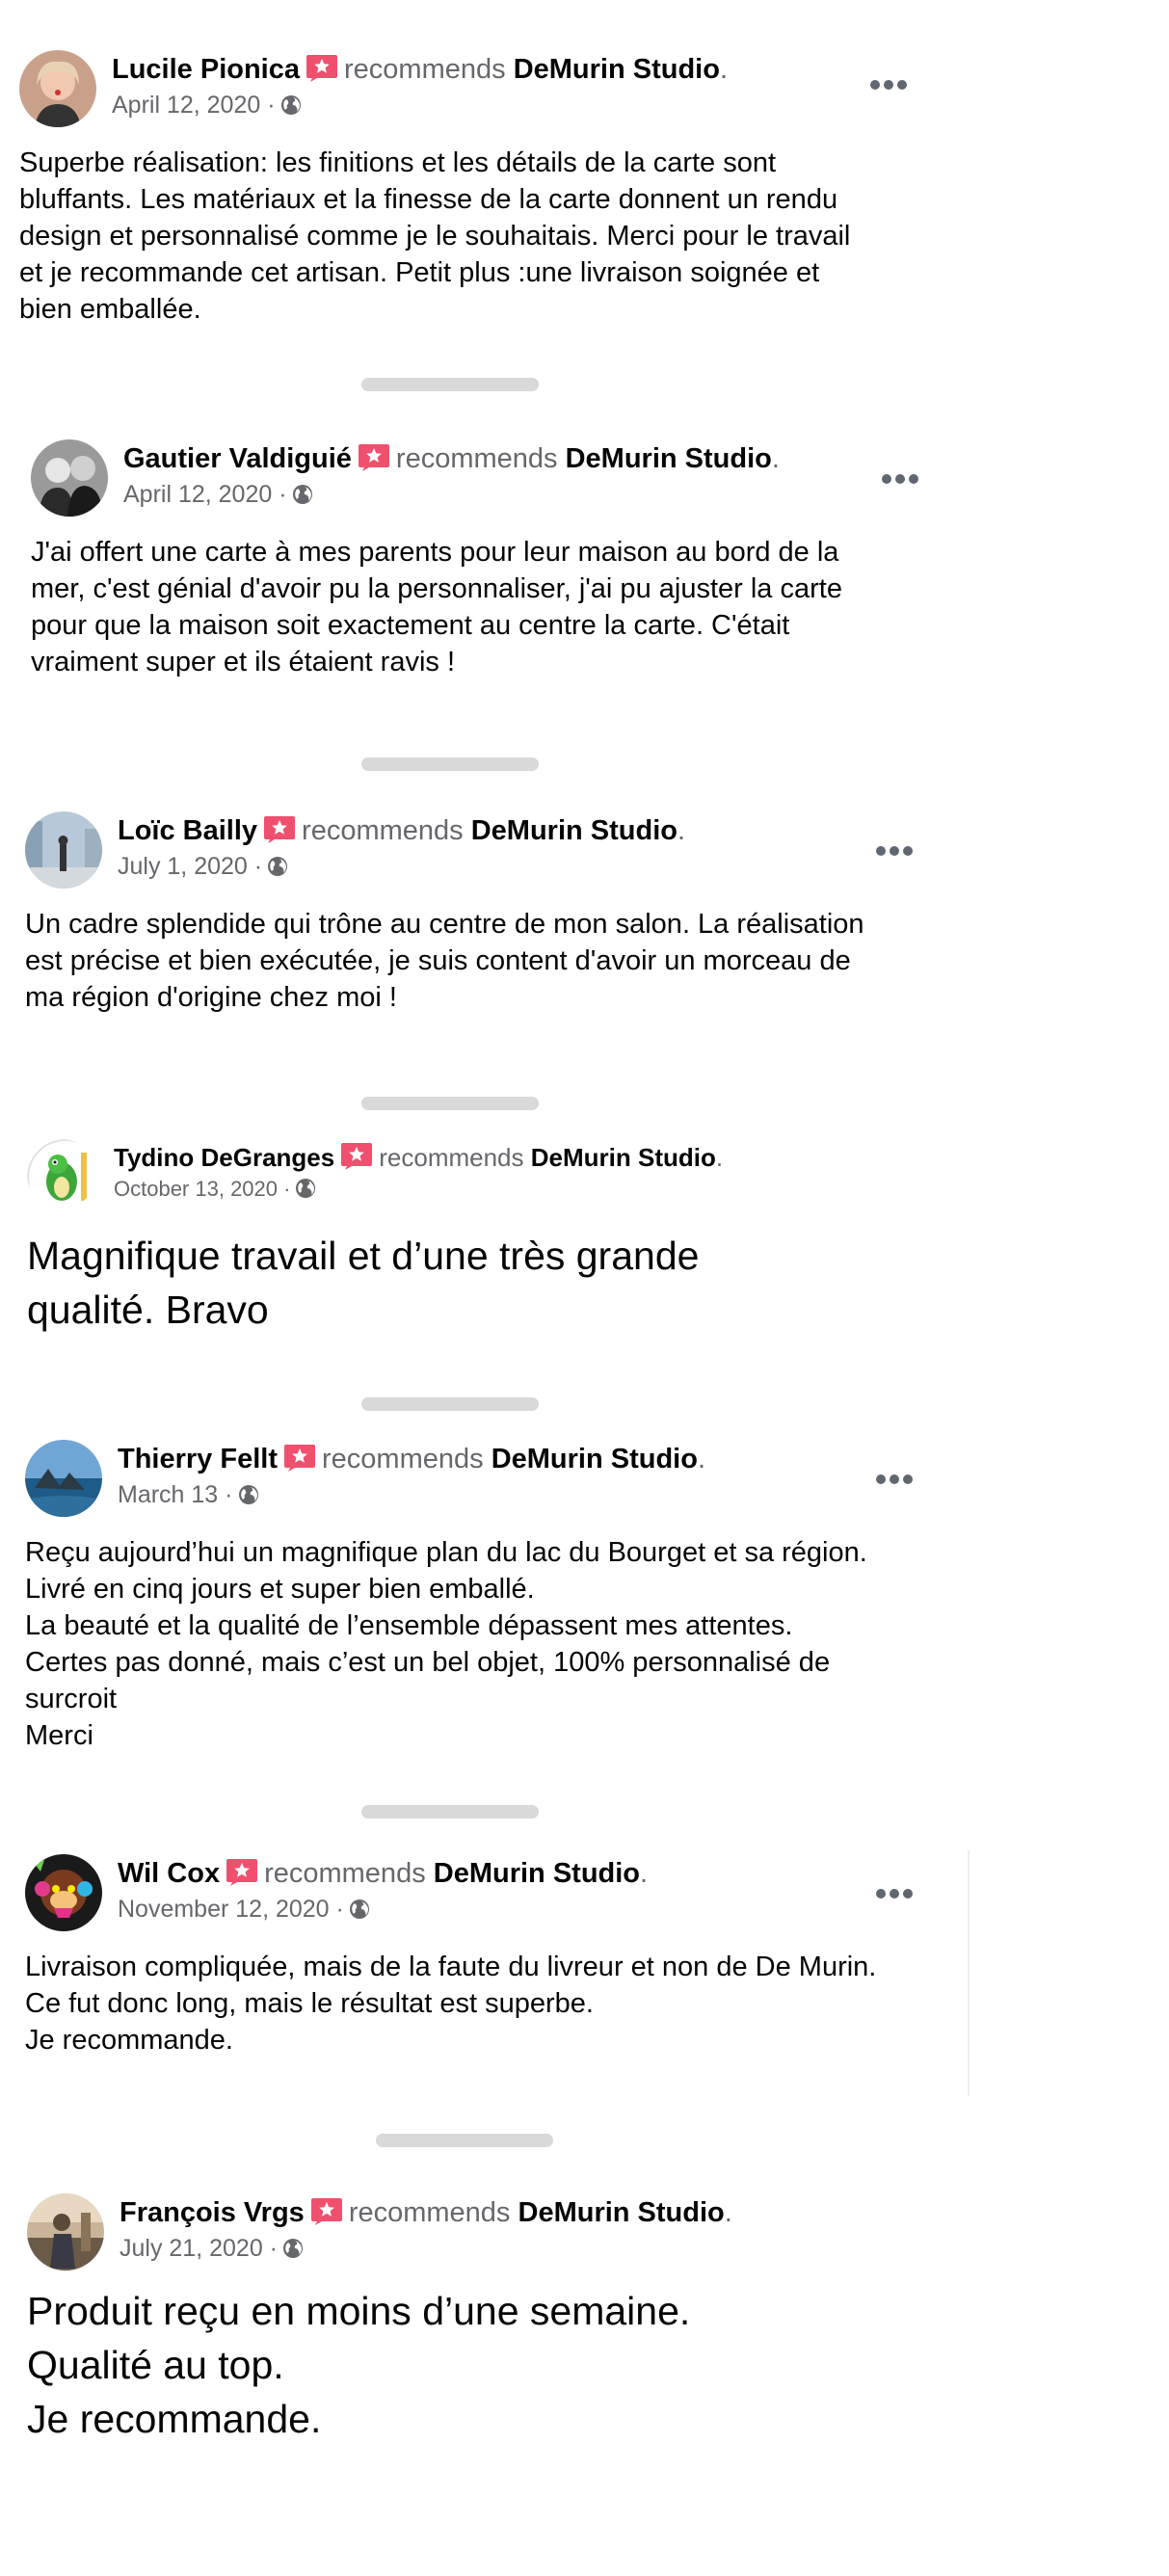  I want to click on review-date: July 21, 2020, so click(191, 2248).